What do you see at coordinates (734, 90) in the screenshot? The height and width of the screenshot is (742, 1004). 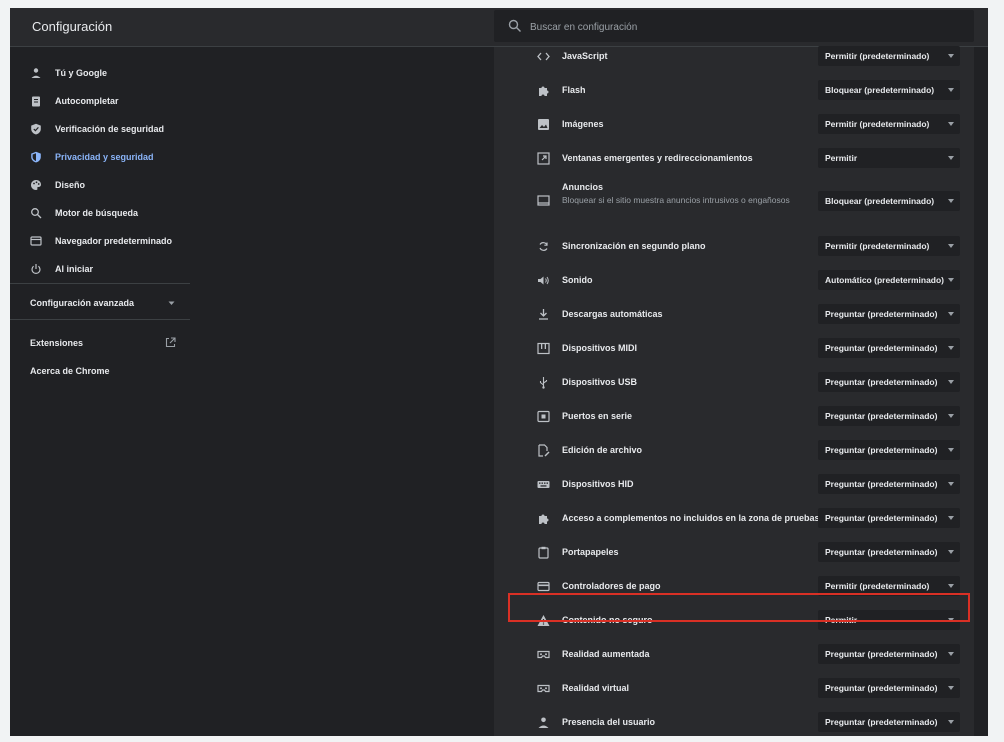 I see `setting-row-flash: Flash Bloquear (predeterminado)` at bounding box center [734, 90].